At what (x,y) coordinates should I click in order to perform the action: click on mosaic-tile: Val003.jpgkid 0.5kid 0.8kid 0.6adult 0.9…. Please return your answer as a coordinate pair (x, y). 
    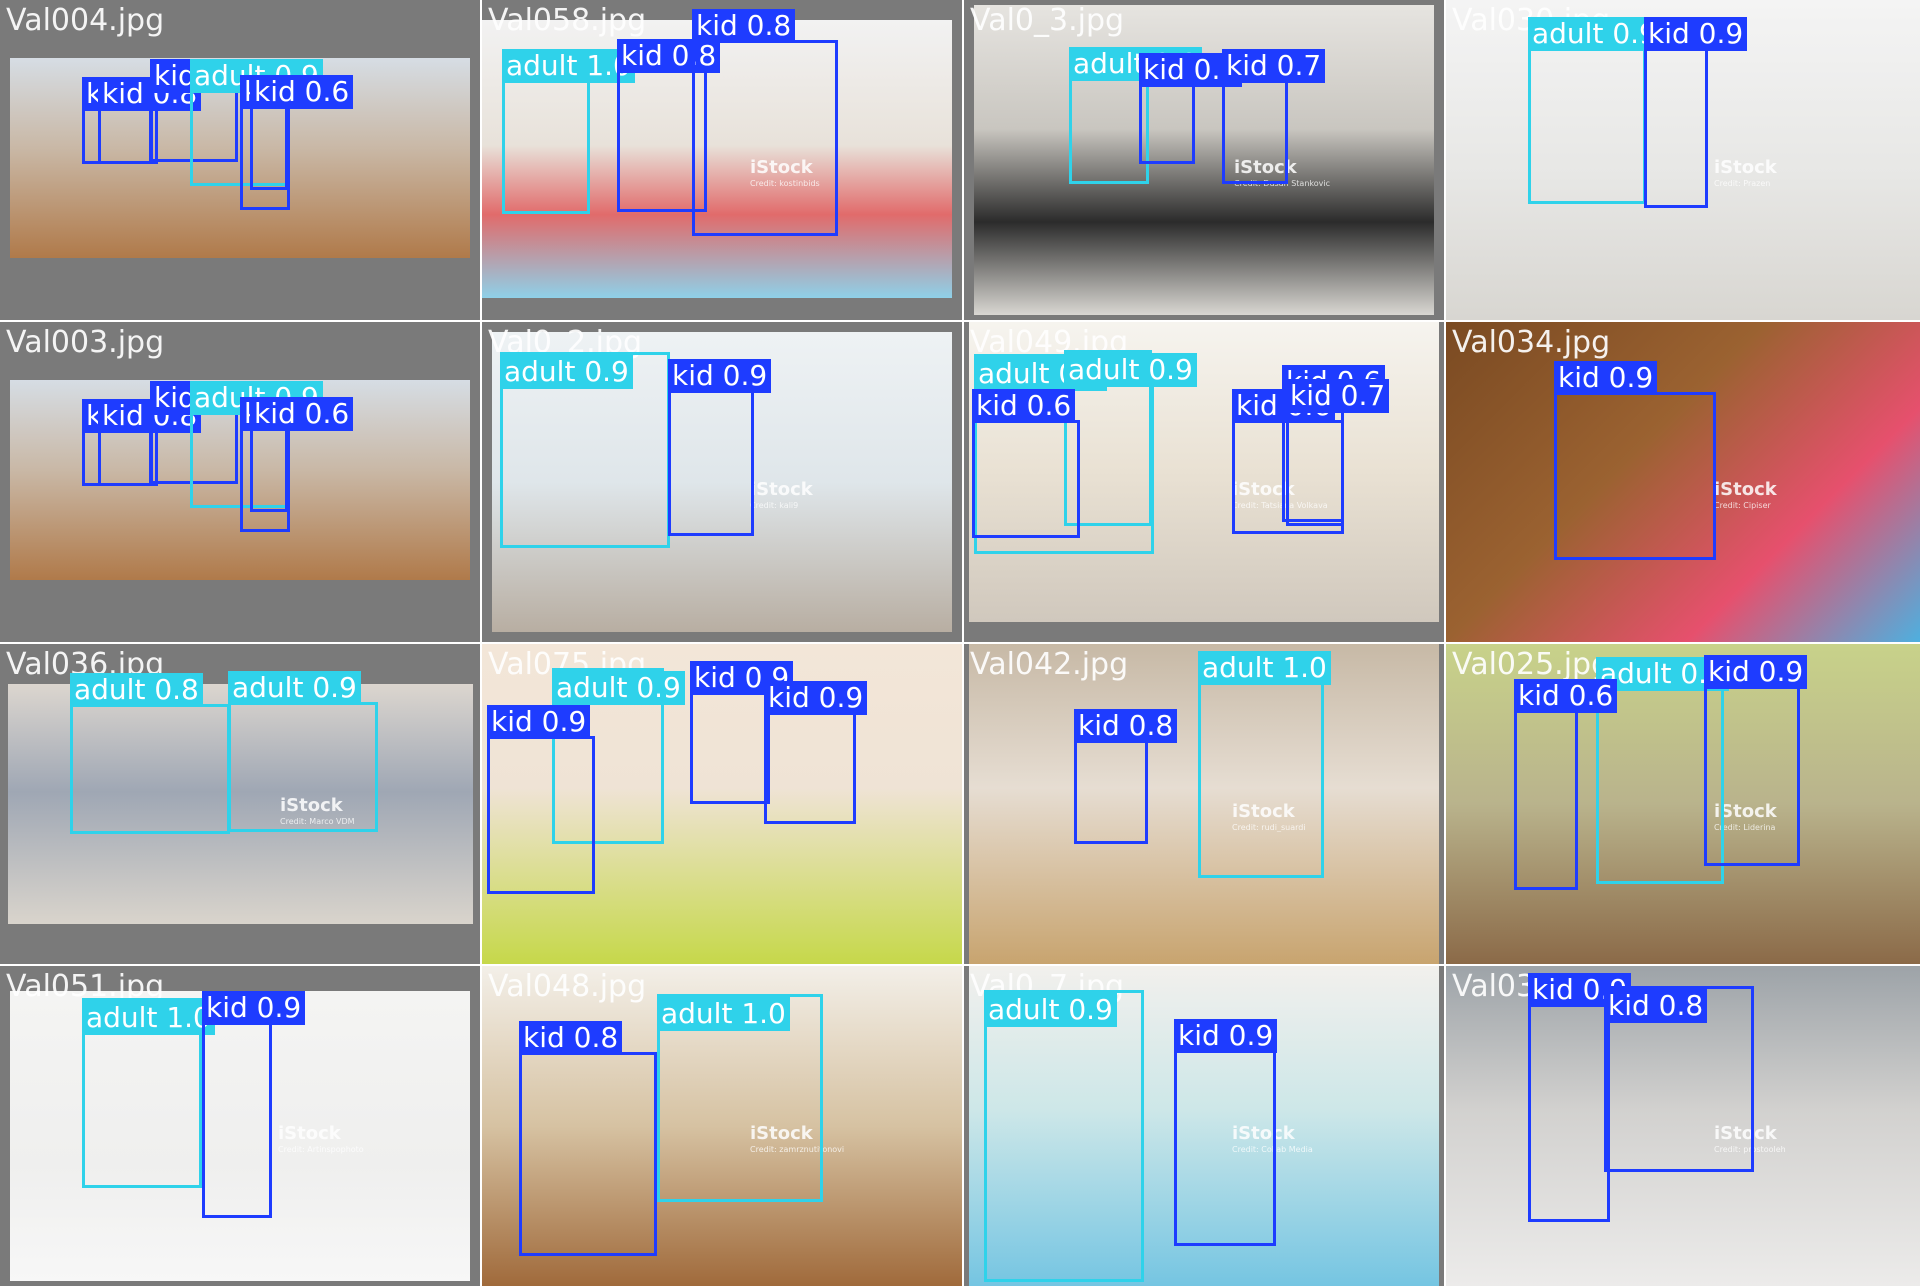
    Looking at the image, I should click on (240, 482).